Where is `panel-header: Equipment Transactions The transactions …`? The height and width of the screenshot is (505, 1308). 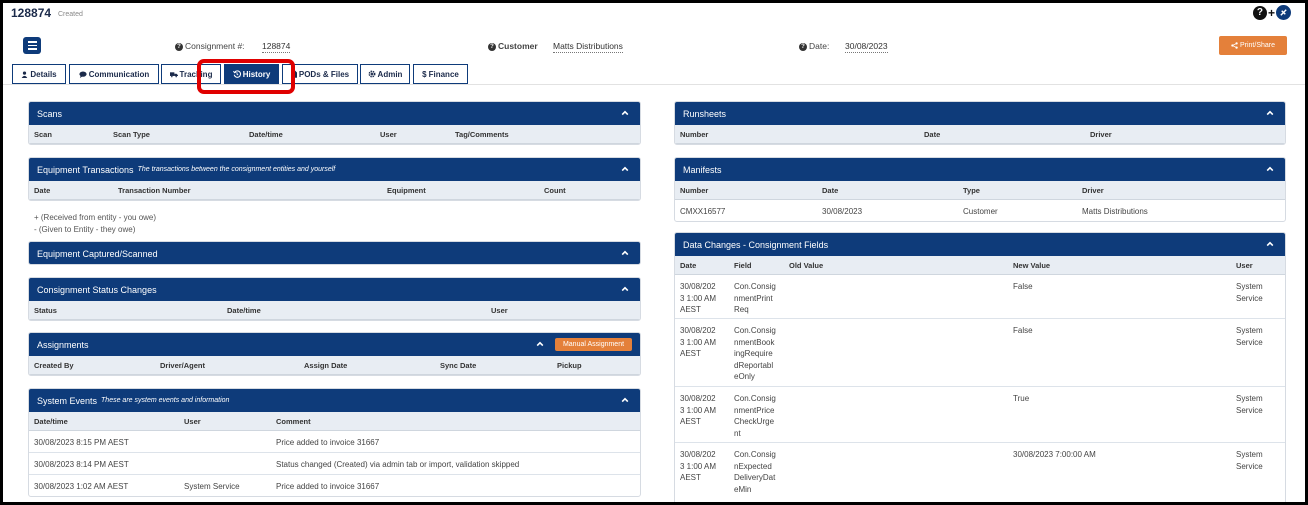
panel-header: Equipment Transactions The transactions … is located at coordinates (334, 169).